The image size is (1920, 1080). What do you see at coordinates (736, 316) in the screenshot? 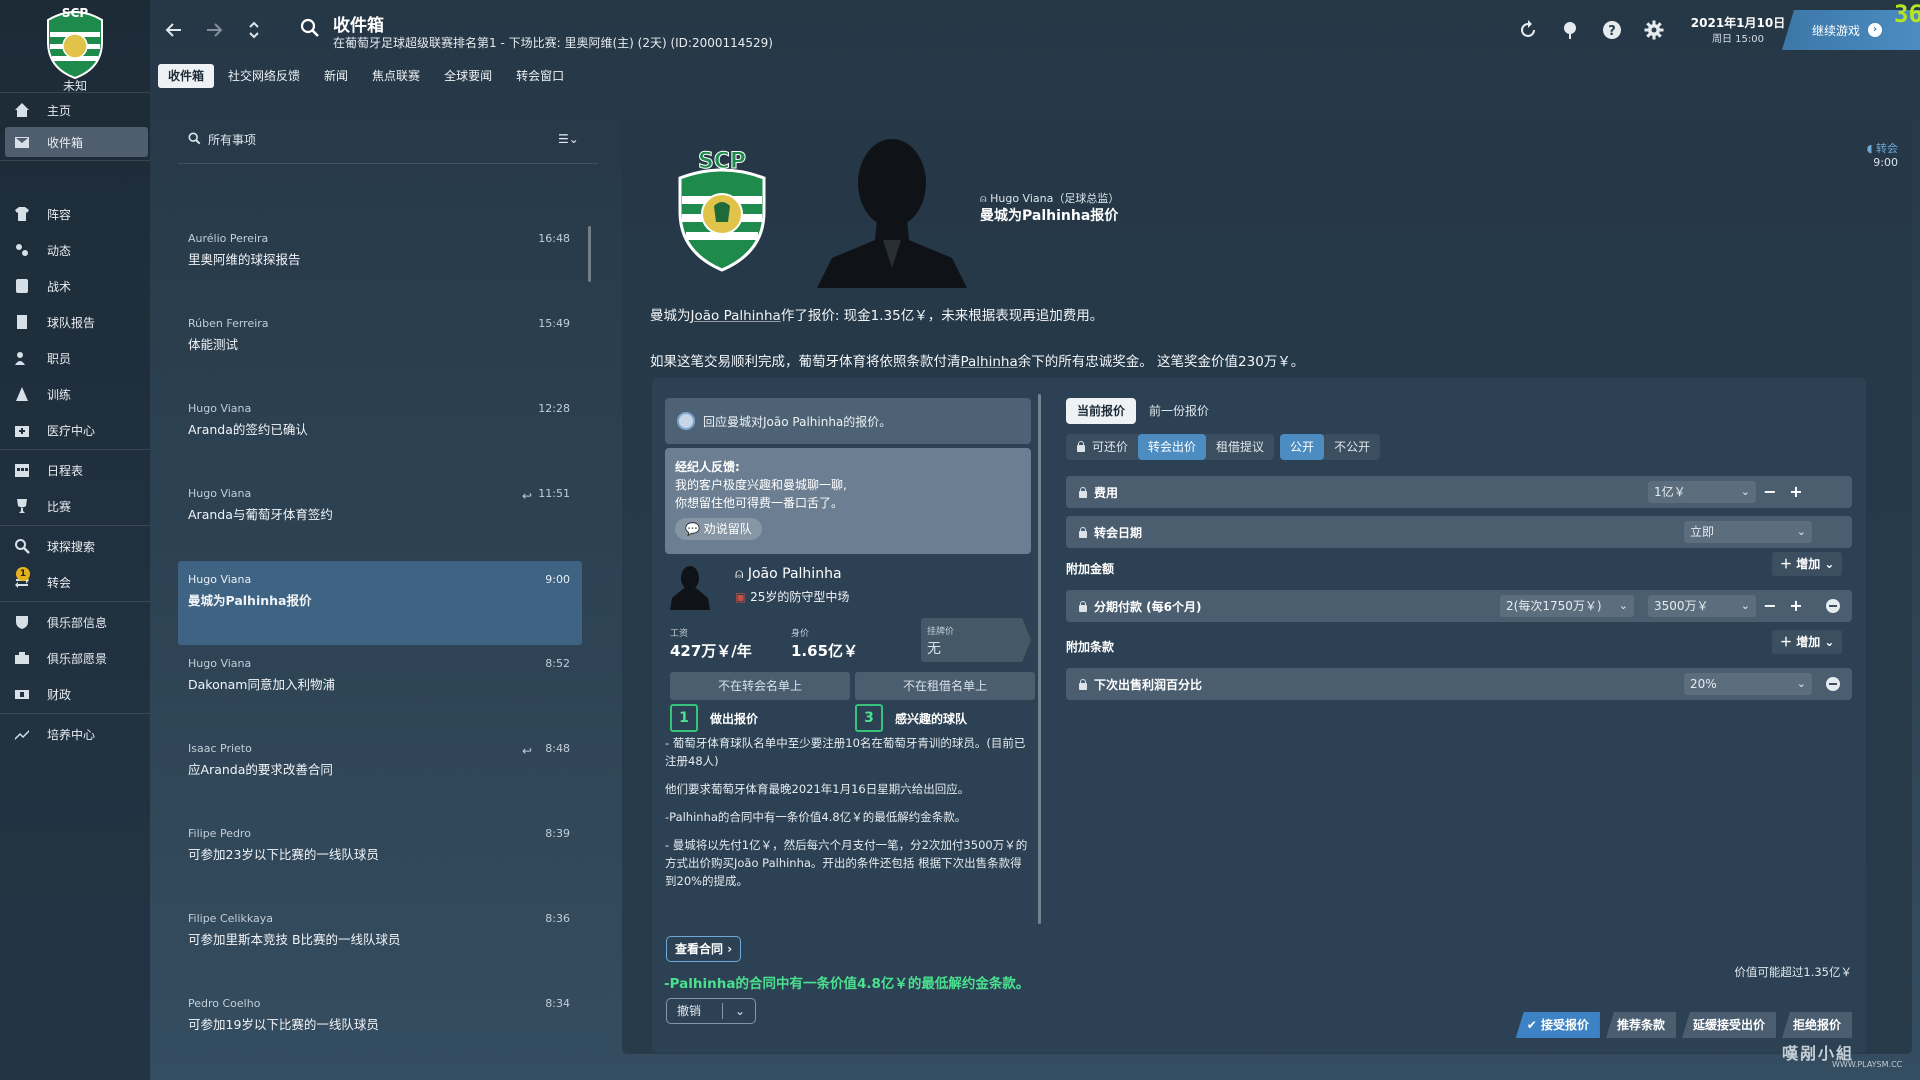
I see `player-link: João Palhinha` at bounding box center [736, 316].